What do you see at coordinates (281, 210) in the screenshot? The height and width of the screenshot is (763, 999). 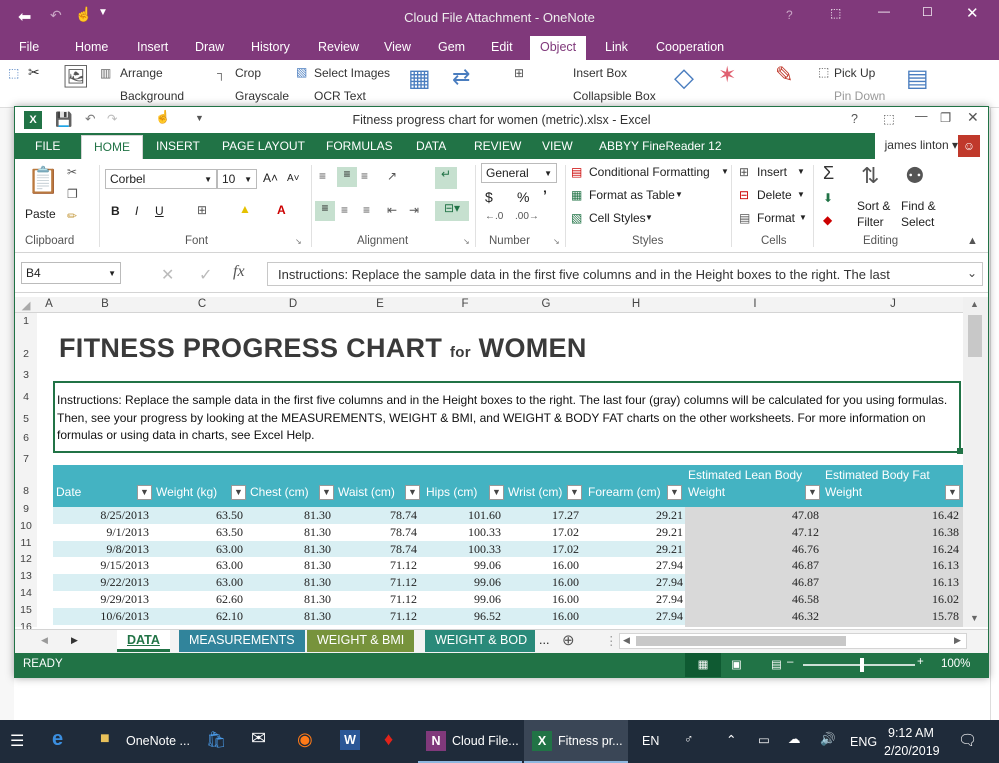 I see `font-color-icon: A` at bounding box center [281, 210].